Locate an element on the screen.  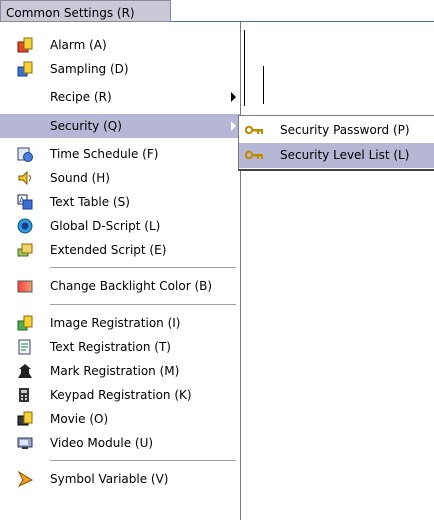
menu-item-text-registration: Text Registration (T) is located at coordinates (120, 347).